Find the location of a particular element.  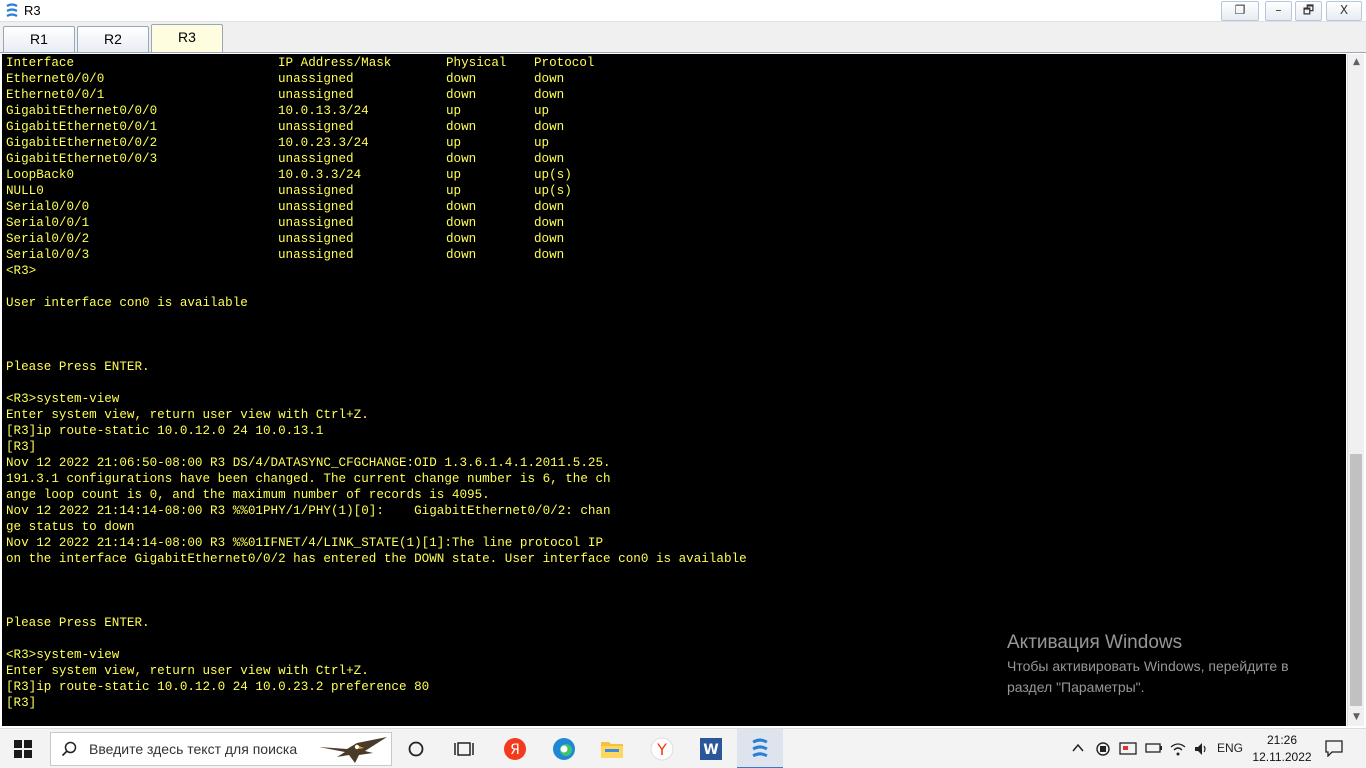

language-indicator: ENG is located at coordinates (1230, 749).